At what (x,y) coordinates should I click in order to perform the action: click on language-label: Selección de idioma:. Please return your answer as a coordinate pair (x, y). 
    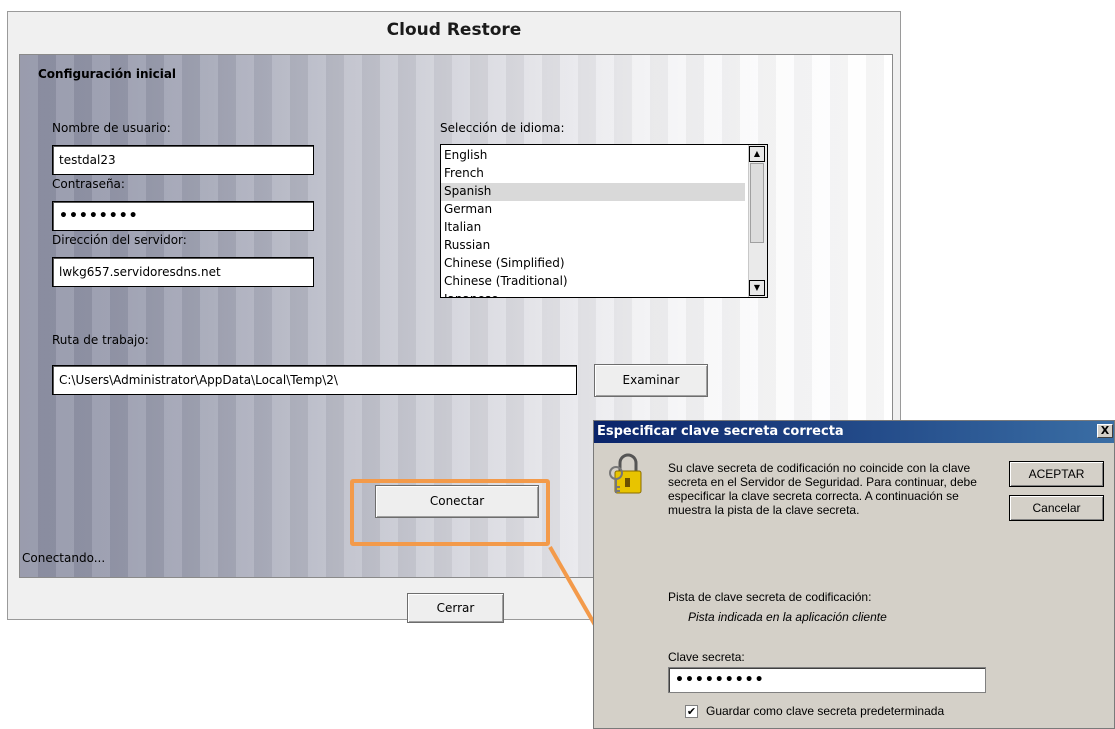
    Looking at the image, I should click on (502, 128).